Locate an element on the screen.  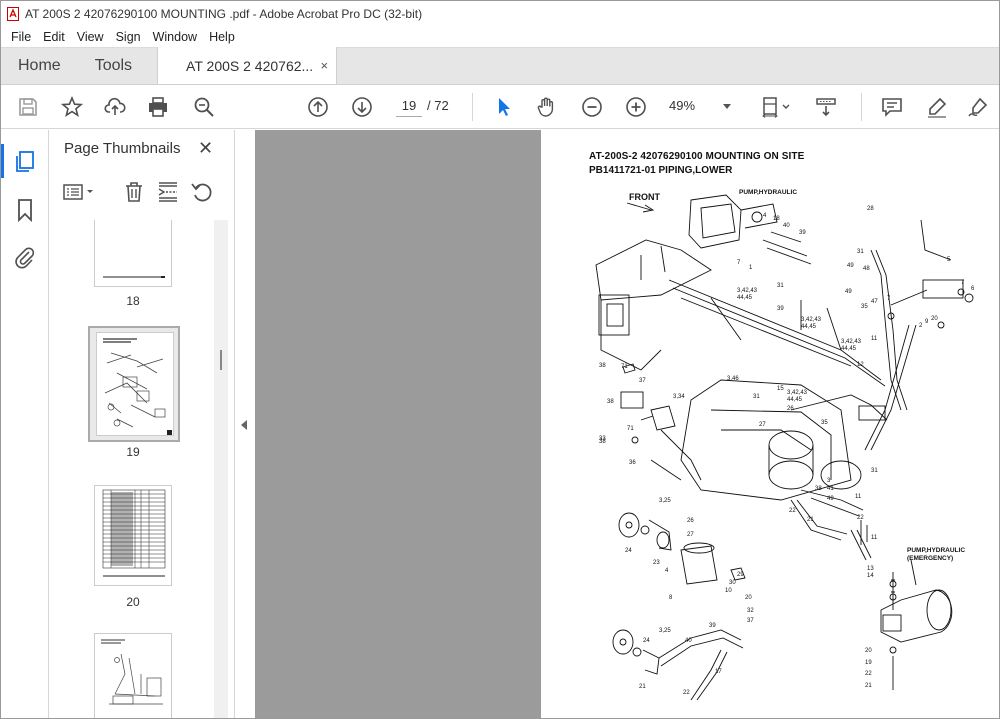
part-callout: 17 is located at coordinates (718, 672).